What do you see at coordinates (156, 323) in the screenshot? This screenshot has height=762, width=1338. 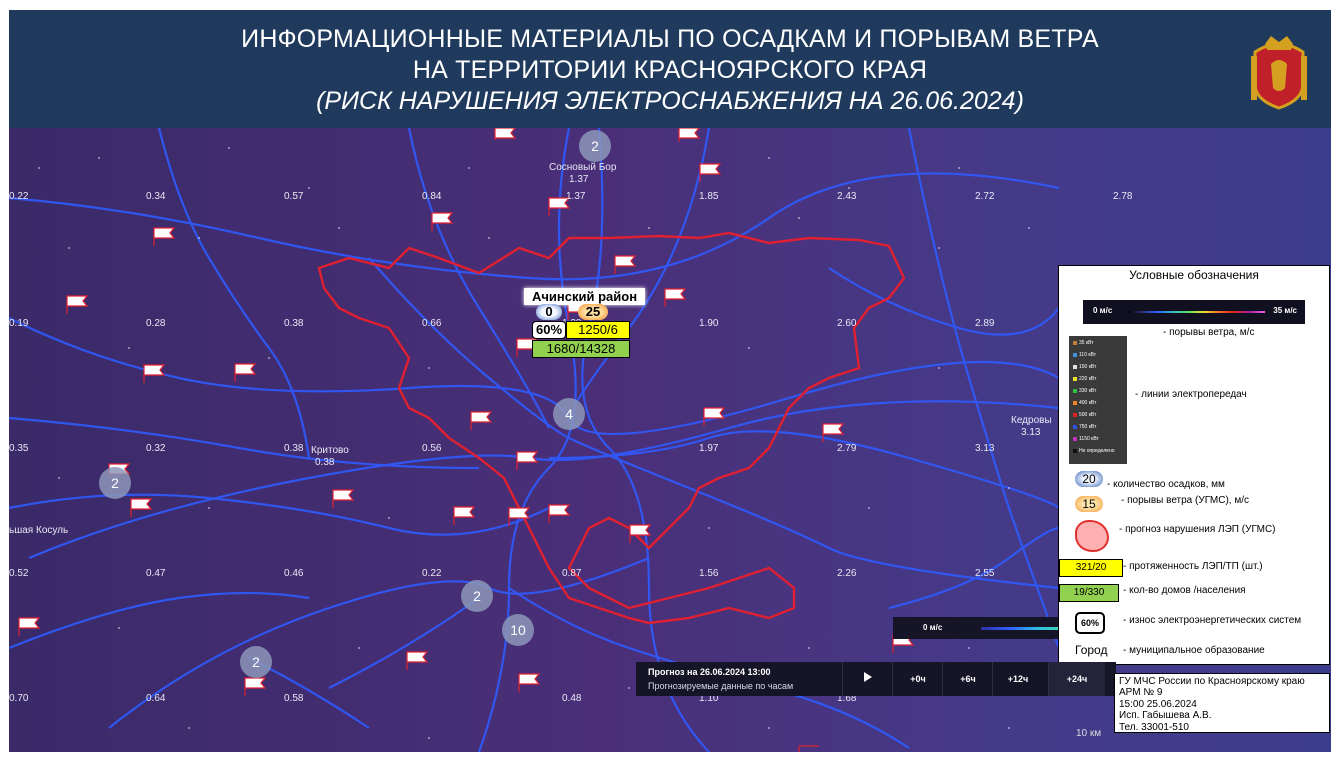 I see `wind-value: 0.28` at bounding box center [156, 323].